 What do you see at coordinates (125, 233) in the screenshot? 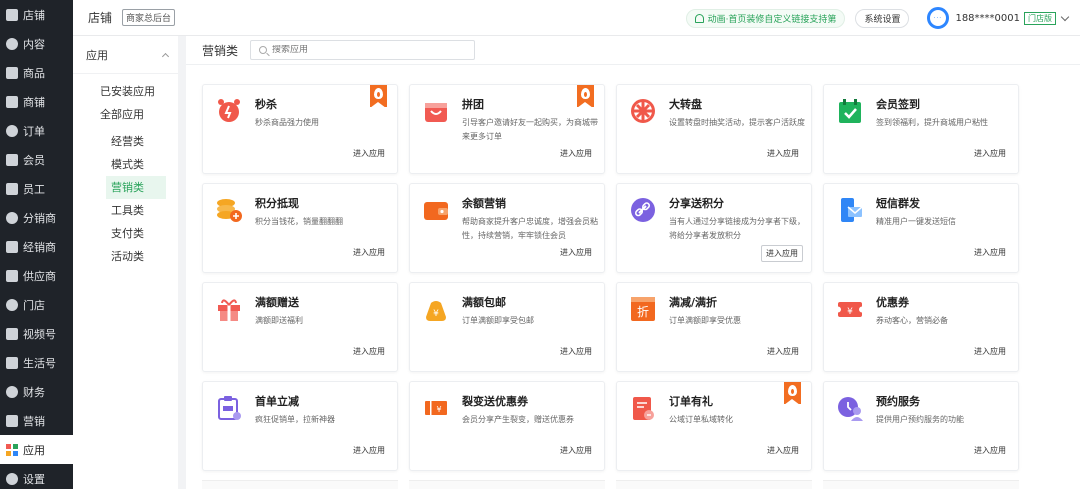
I see `sidebar-sub-payment: 支付类` at bounding box center [125, 233].